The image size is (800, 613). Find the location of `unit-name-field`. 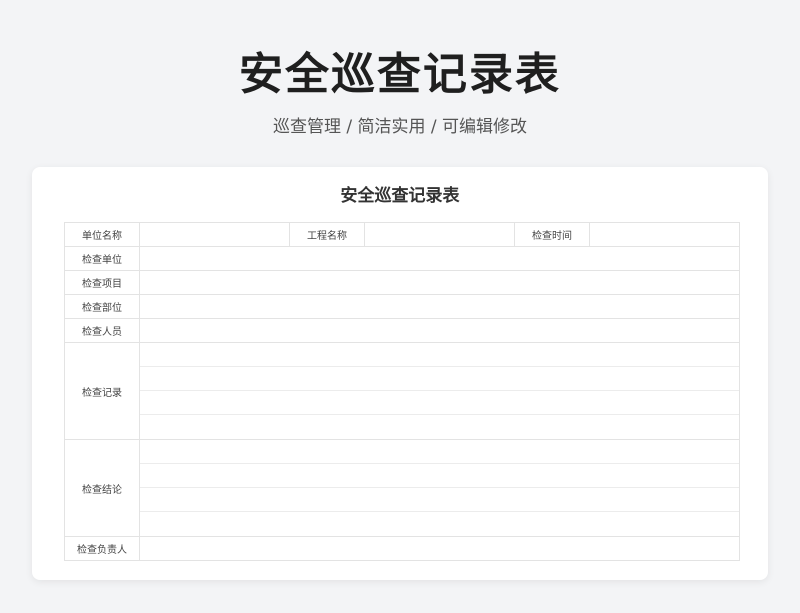

unit-name-field is located at coordinates (214, 234).